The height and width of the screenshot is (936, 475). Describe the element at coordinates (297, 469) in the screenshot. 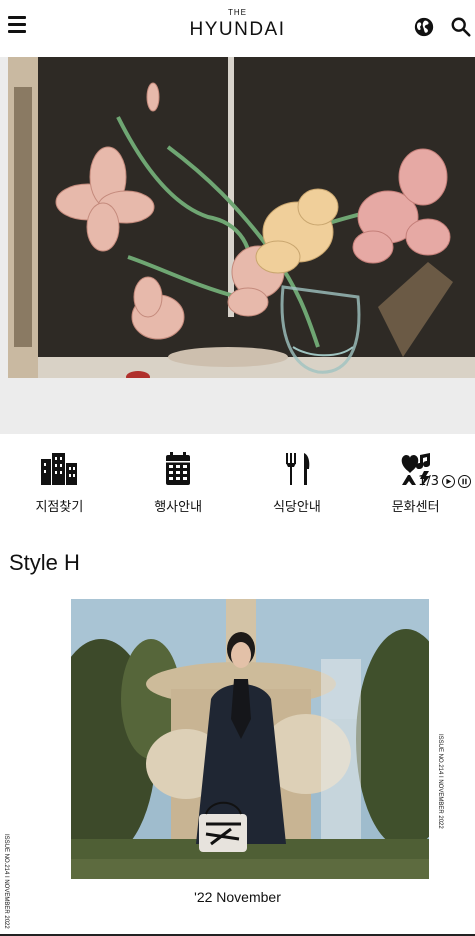

I see `fork-knife-icon` at that location.